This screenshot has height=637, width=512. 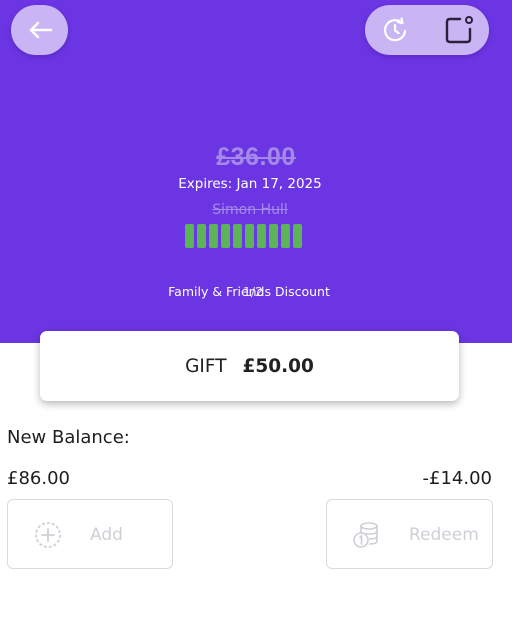 I want to click on redeem-amount-value: -£14.00, so click(x=457, y=478).